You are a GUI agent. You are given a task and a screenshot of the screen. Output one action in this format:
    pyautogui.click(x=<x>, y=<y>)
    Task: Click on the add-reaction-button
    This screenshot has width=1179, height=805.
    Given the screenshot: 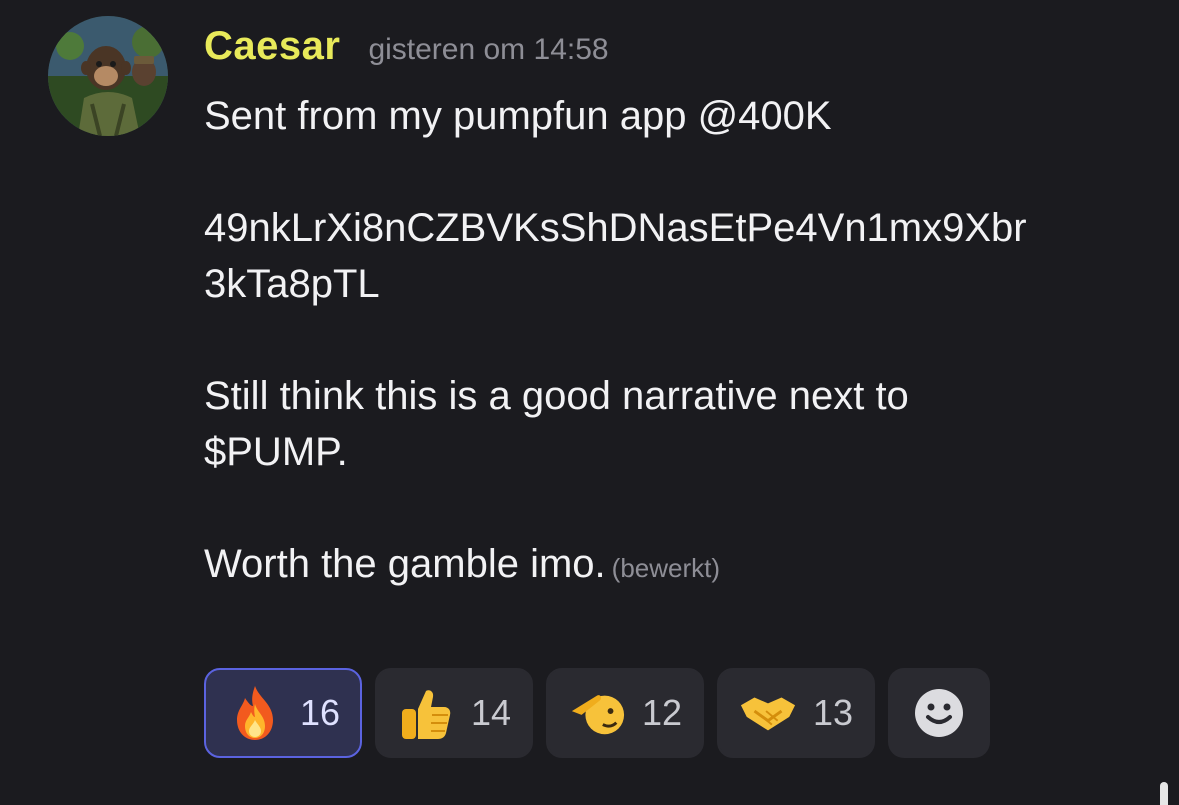 What is the action you would take?
    pyautogui.click(x=939, y=713)
    